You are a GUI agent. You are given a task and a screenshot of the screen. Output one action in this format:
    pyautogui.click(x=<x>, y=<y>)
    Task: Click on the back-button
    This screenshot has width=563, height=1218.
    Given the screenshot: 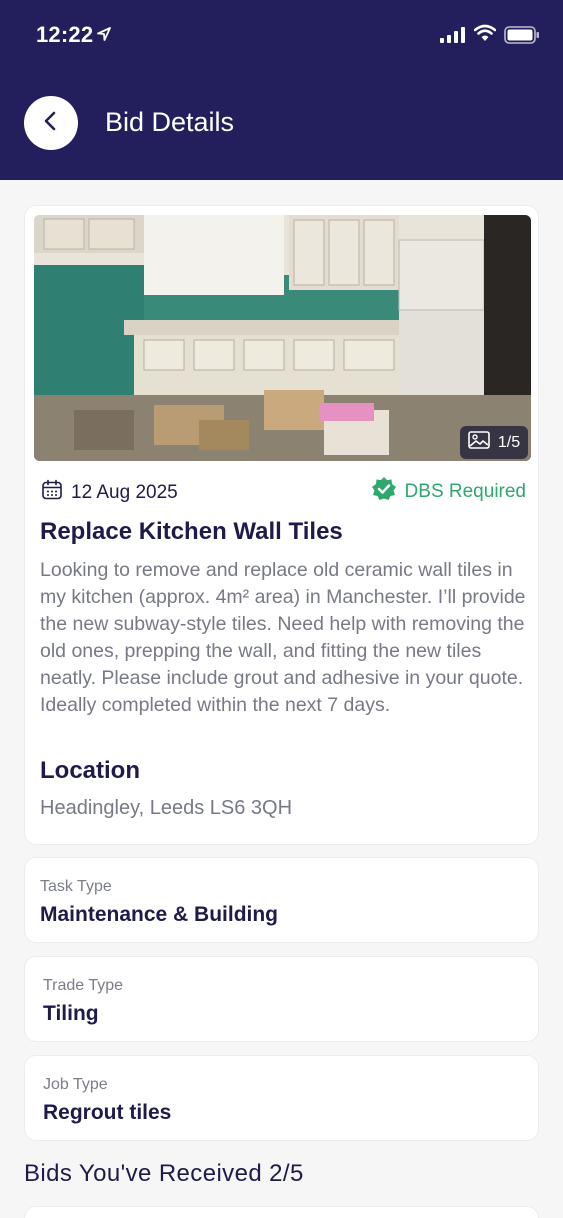 What is the action you would take?
    pyautogui.click(x=51, y=123)
    